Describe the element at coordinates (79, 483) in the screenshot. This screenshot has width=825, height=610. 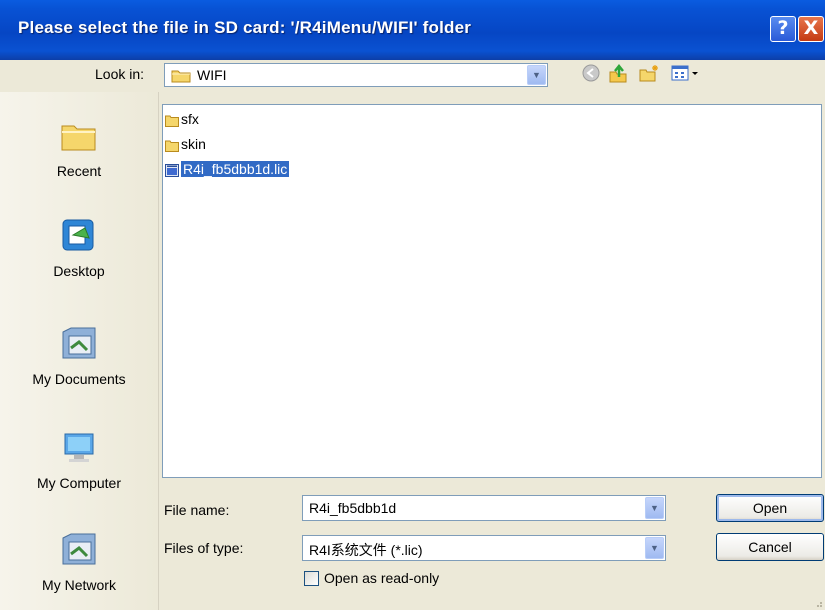
I see `place-label: My Computer` at that location.